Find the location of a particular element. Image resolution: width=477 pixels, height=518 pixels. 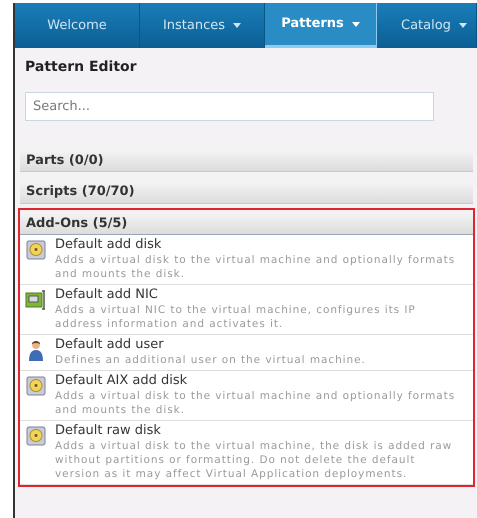

add-on-description: Adds a virtual disk to the virtual machine, the disk is added raw without partitions or formatting. Do not delete the default version as it may affect Virtual Application deployments. is located at coordinates (254, 459).